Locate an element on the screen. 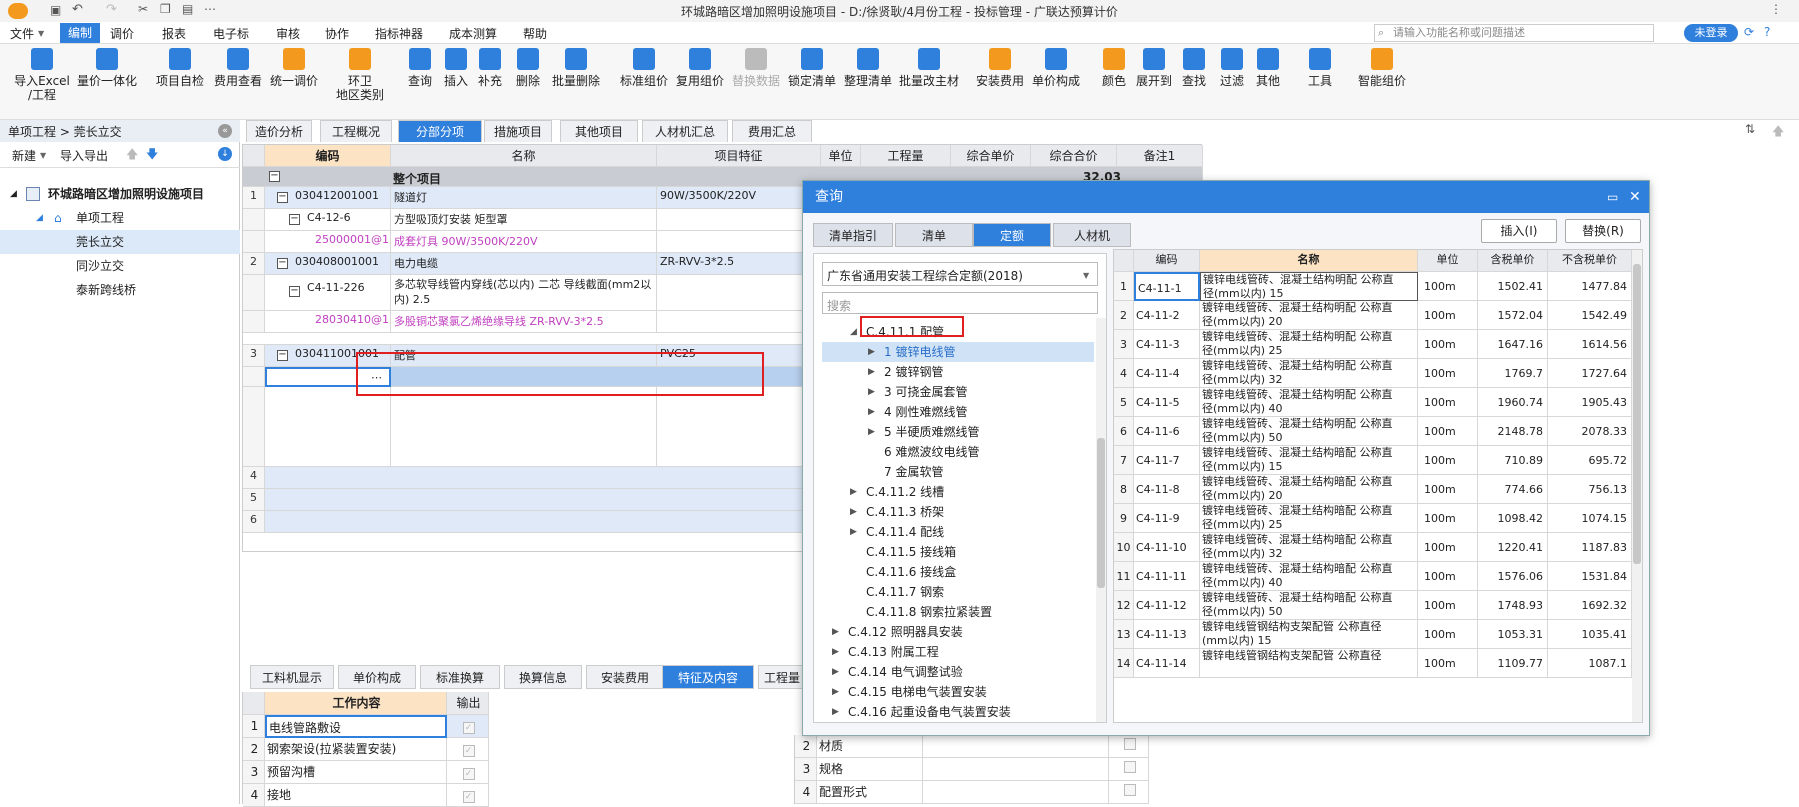  quota-name: 镀锌电线管砖、混凝土结构暗配 公称直 径(mm以内) 20 is located at coordinates (1309, 489).